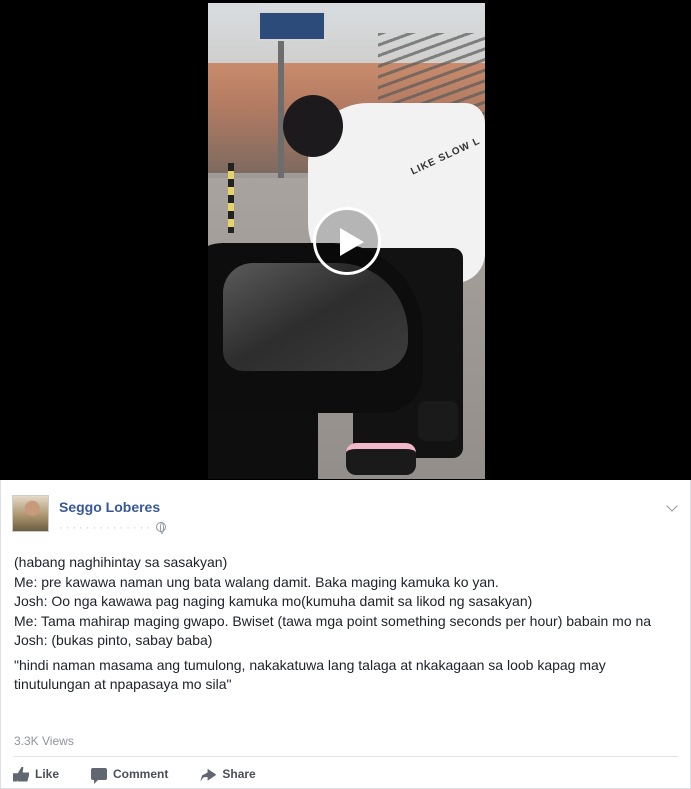 This screenshot has width=691, height=789. I want to click on thumbs-up-icon, so click(21, 774).